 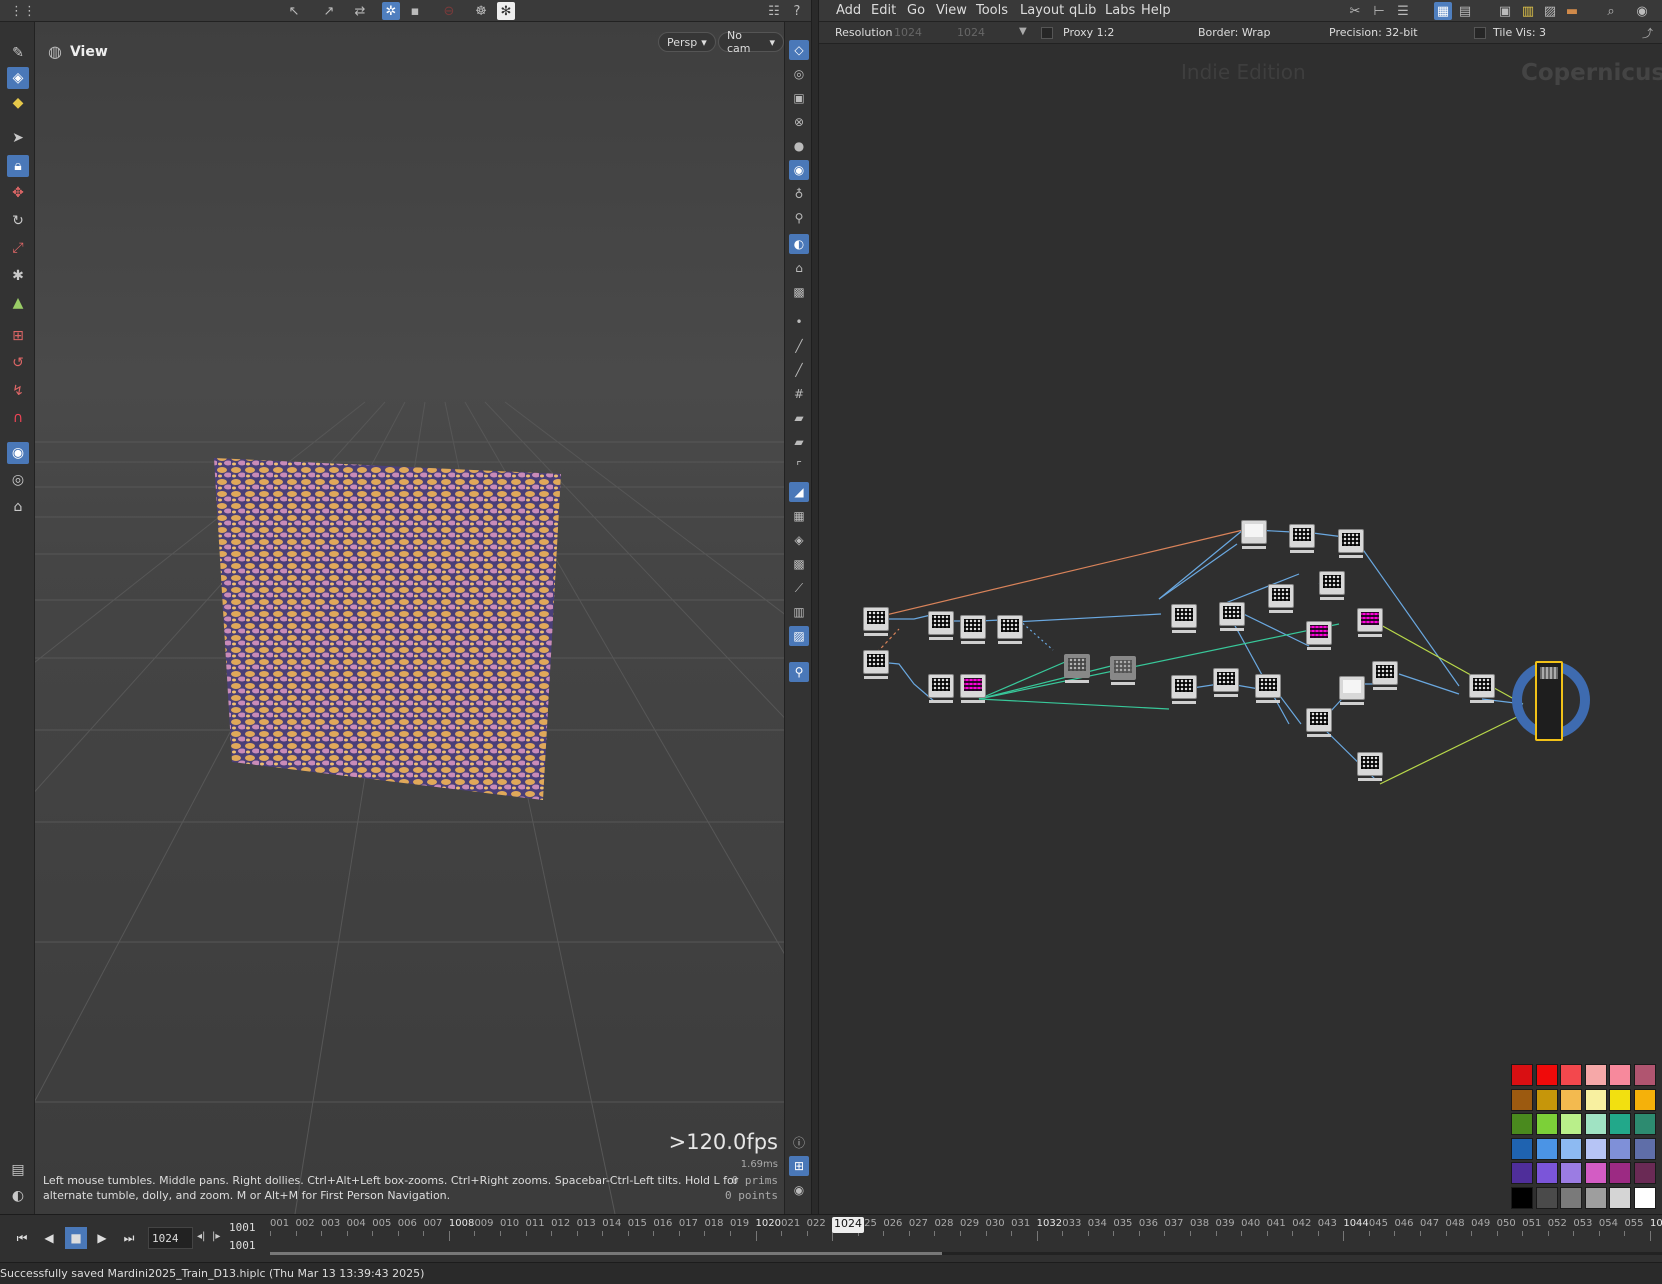 What do you see at coordinates (797, 11) in the screenshot?
I see `help-icon: ?` at bounding box center [797, 11].